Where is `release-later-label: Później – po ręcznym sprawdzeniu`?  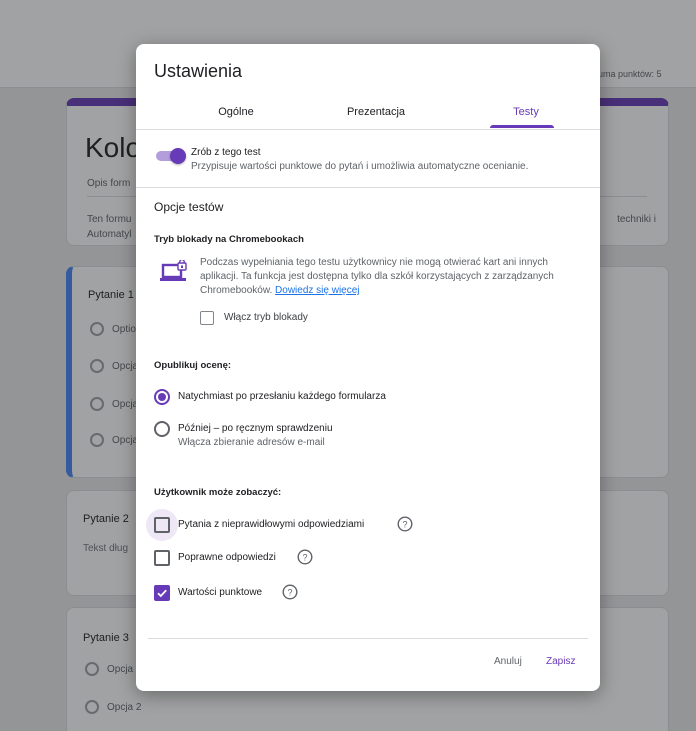 release-later-label: Później – po ręcznym sprawdzeniu is located at coordinates (255, 428).